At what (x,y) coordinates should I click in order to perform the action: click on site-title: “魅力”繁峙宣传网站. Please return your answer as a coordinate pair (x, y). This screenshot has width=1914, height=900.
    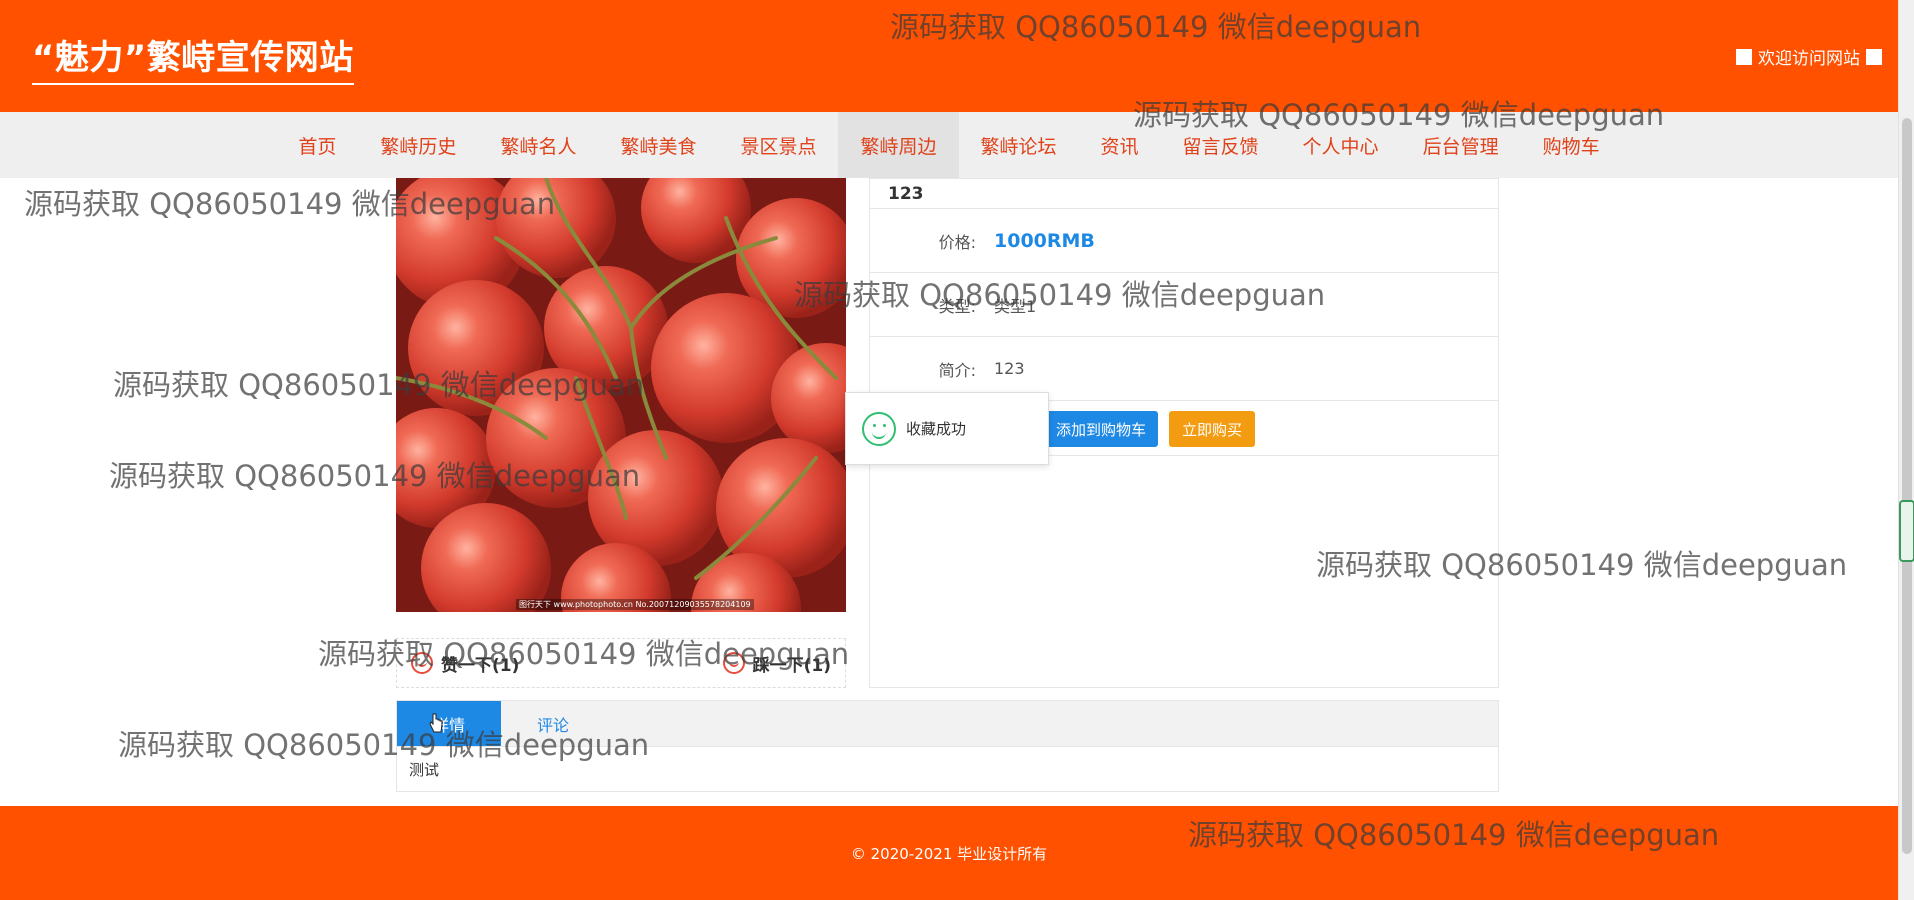
    Looking at the image, I should click on (193, 57).